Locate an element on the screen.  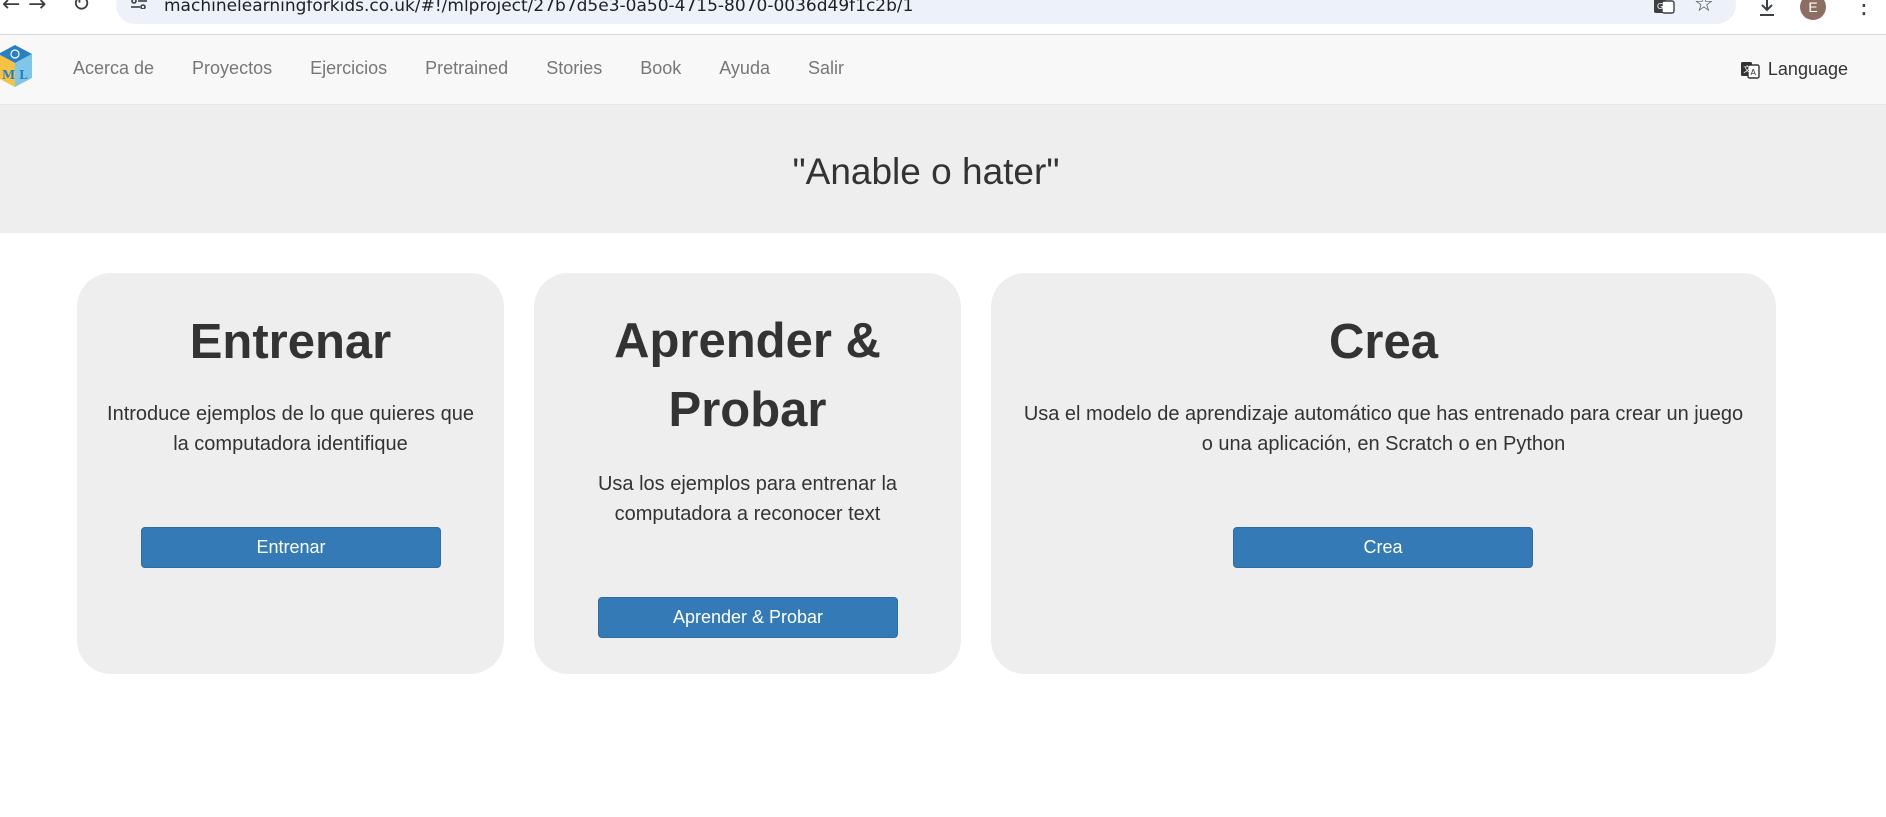
svg-text: L is located at coordinates (23, 75).